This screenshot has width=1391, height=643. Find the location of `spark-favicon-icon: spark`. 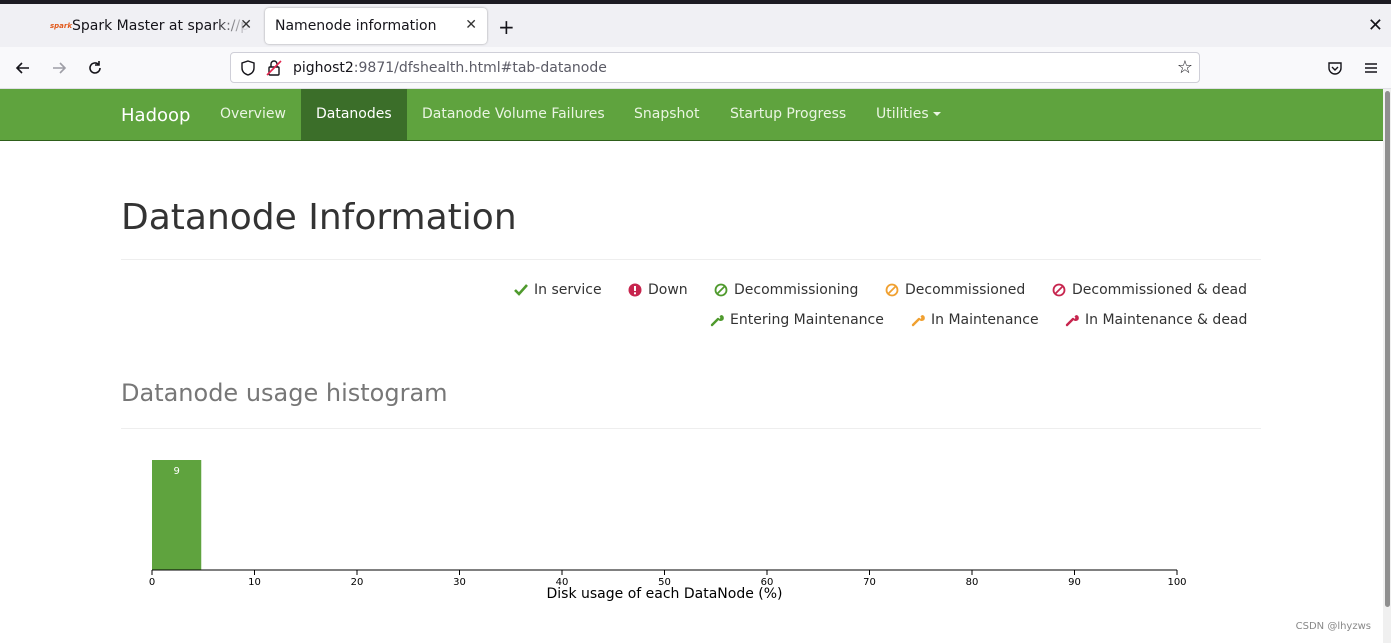

spark-favicon-icon: spark is located at coordinates (61, 26).